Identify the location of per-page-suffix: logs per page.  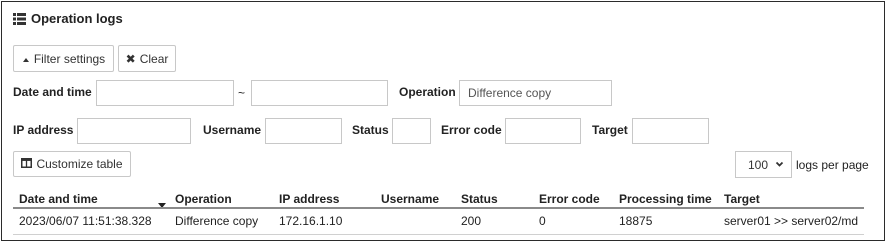
(832, 165).